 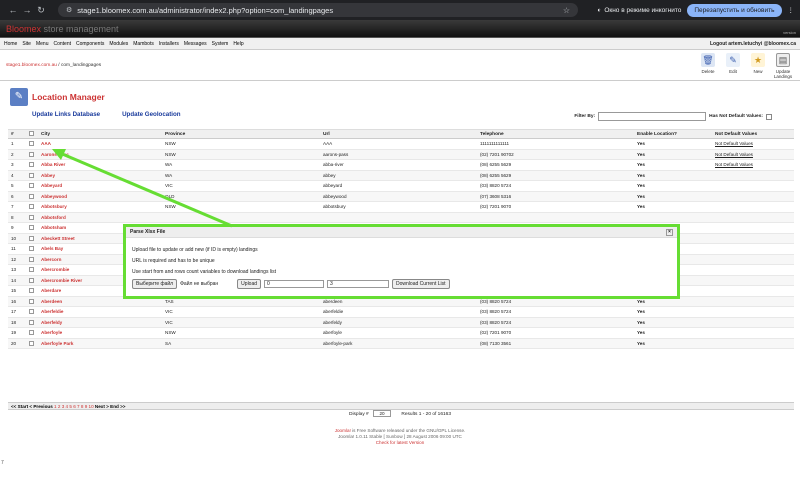 I want to click on pagination-start: << Start, so click(x=19, y=406).